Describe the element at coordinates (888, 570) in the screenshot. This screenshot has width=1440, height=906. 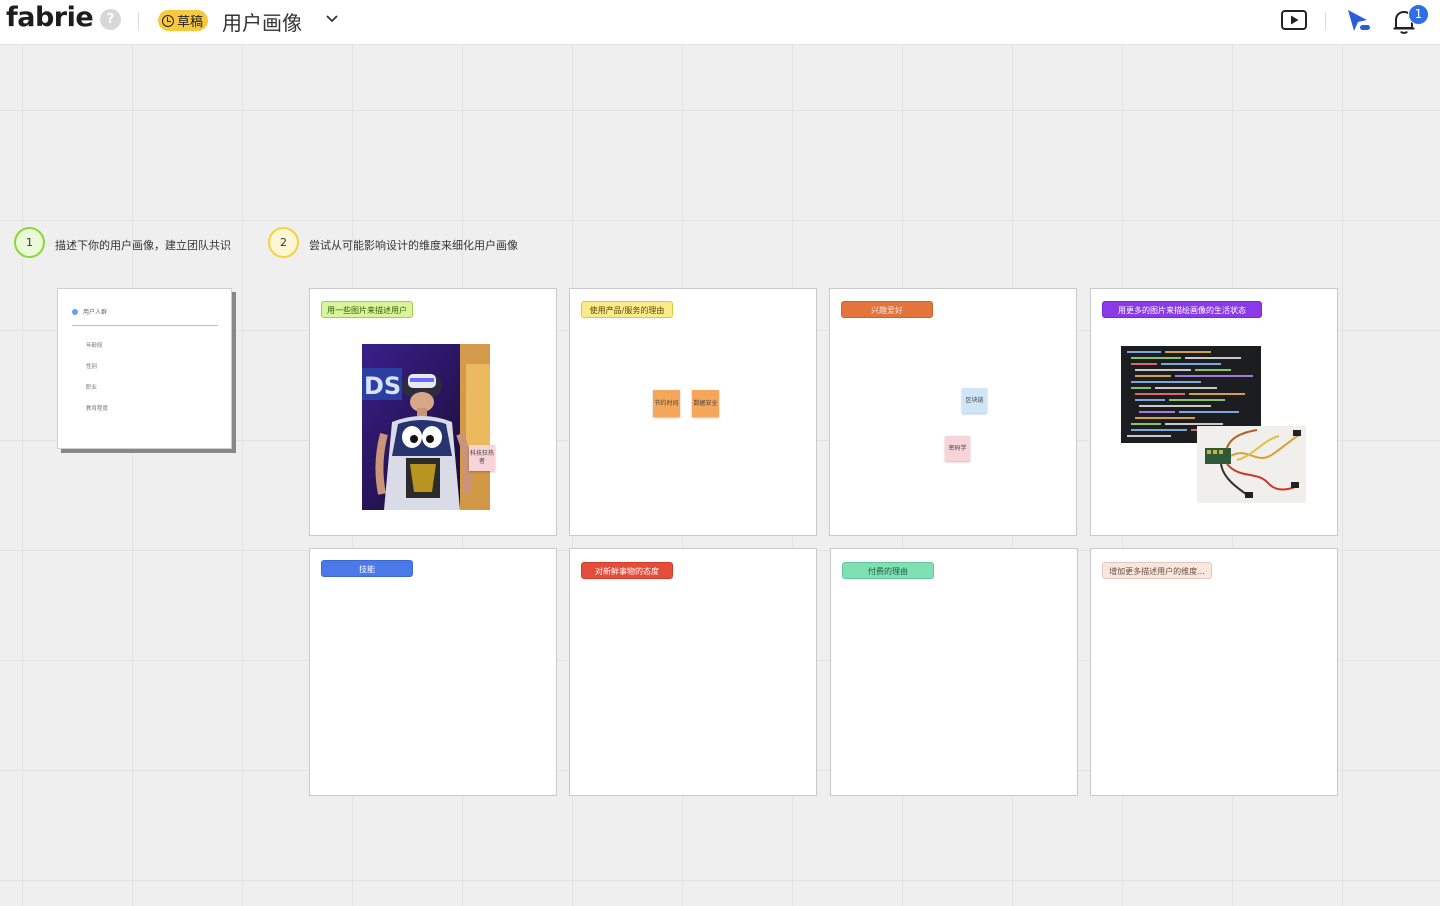
I see `card-tag: 付费的理由` at that location.